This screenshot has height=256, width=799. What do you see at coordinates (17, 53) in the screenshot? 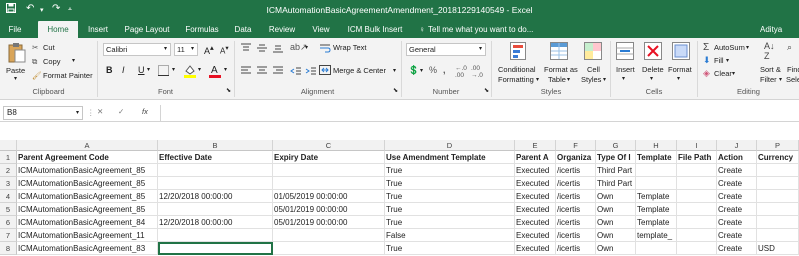
I see `paste-icon` at bounding box center [17, 53].